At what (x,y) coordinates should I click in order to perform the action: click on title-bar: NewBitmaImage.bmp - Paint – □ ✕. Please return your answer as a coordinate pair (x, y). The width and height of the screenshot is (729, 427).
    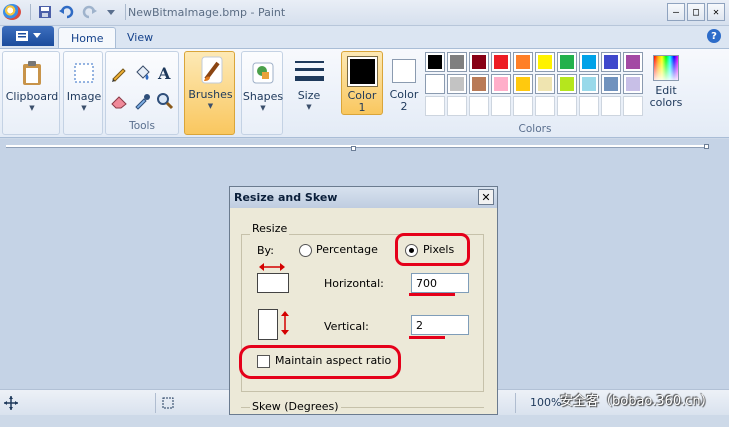
    Looking at the image, I should click on (364, 13).